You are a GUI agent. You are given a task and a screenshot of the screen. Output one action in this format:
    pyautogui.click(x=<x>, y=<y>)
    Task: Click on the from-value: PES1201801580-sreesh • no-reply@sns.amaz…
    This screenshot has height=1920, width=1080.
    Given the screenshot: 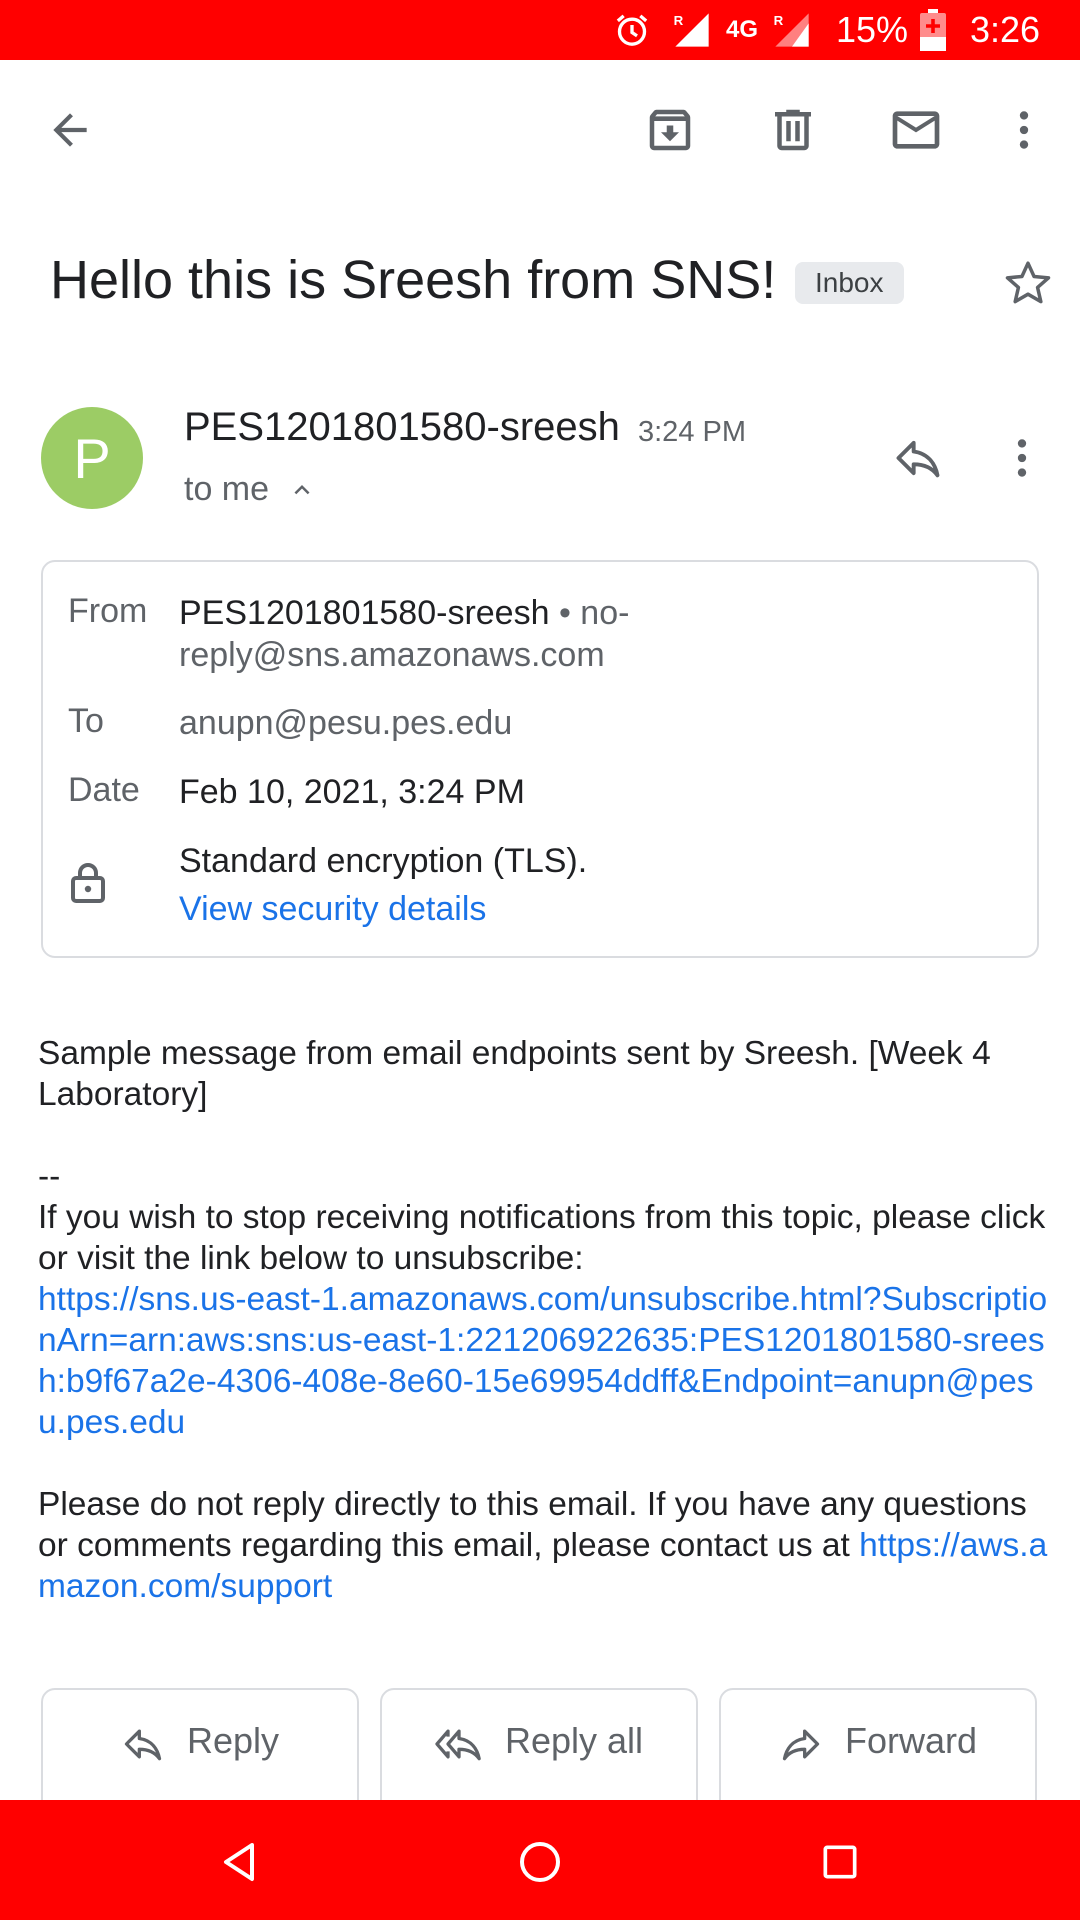 What is the action you would take?
    pyautogui.click(x=589, y=634)
    